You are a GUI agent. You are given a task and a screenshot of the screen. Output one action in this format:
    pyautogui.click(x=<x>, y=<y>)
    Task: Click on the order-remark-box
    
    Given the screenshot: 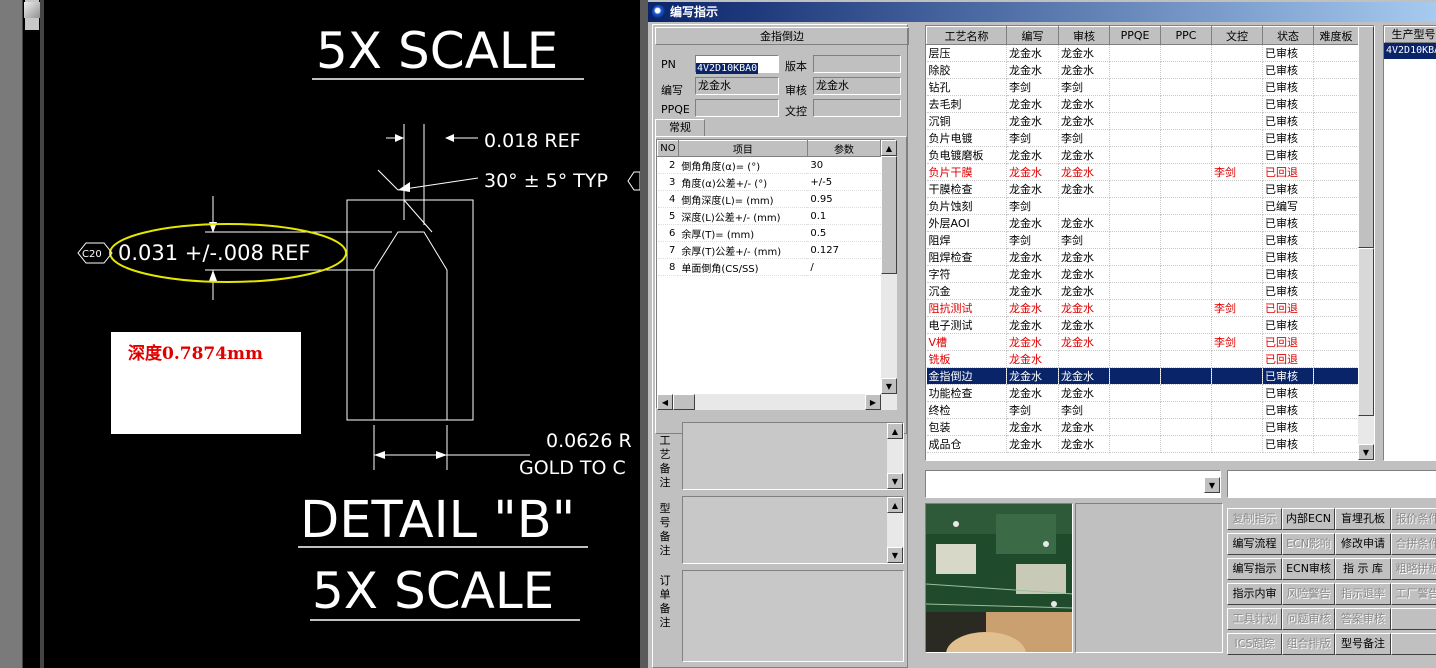 What is the action you would take?
    pyautogui.click(x=793, y=616)
    